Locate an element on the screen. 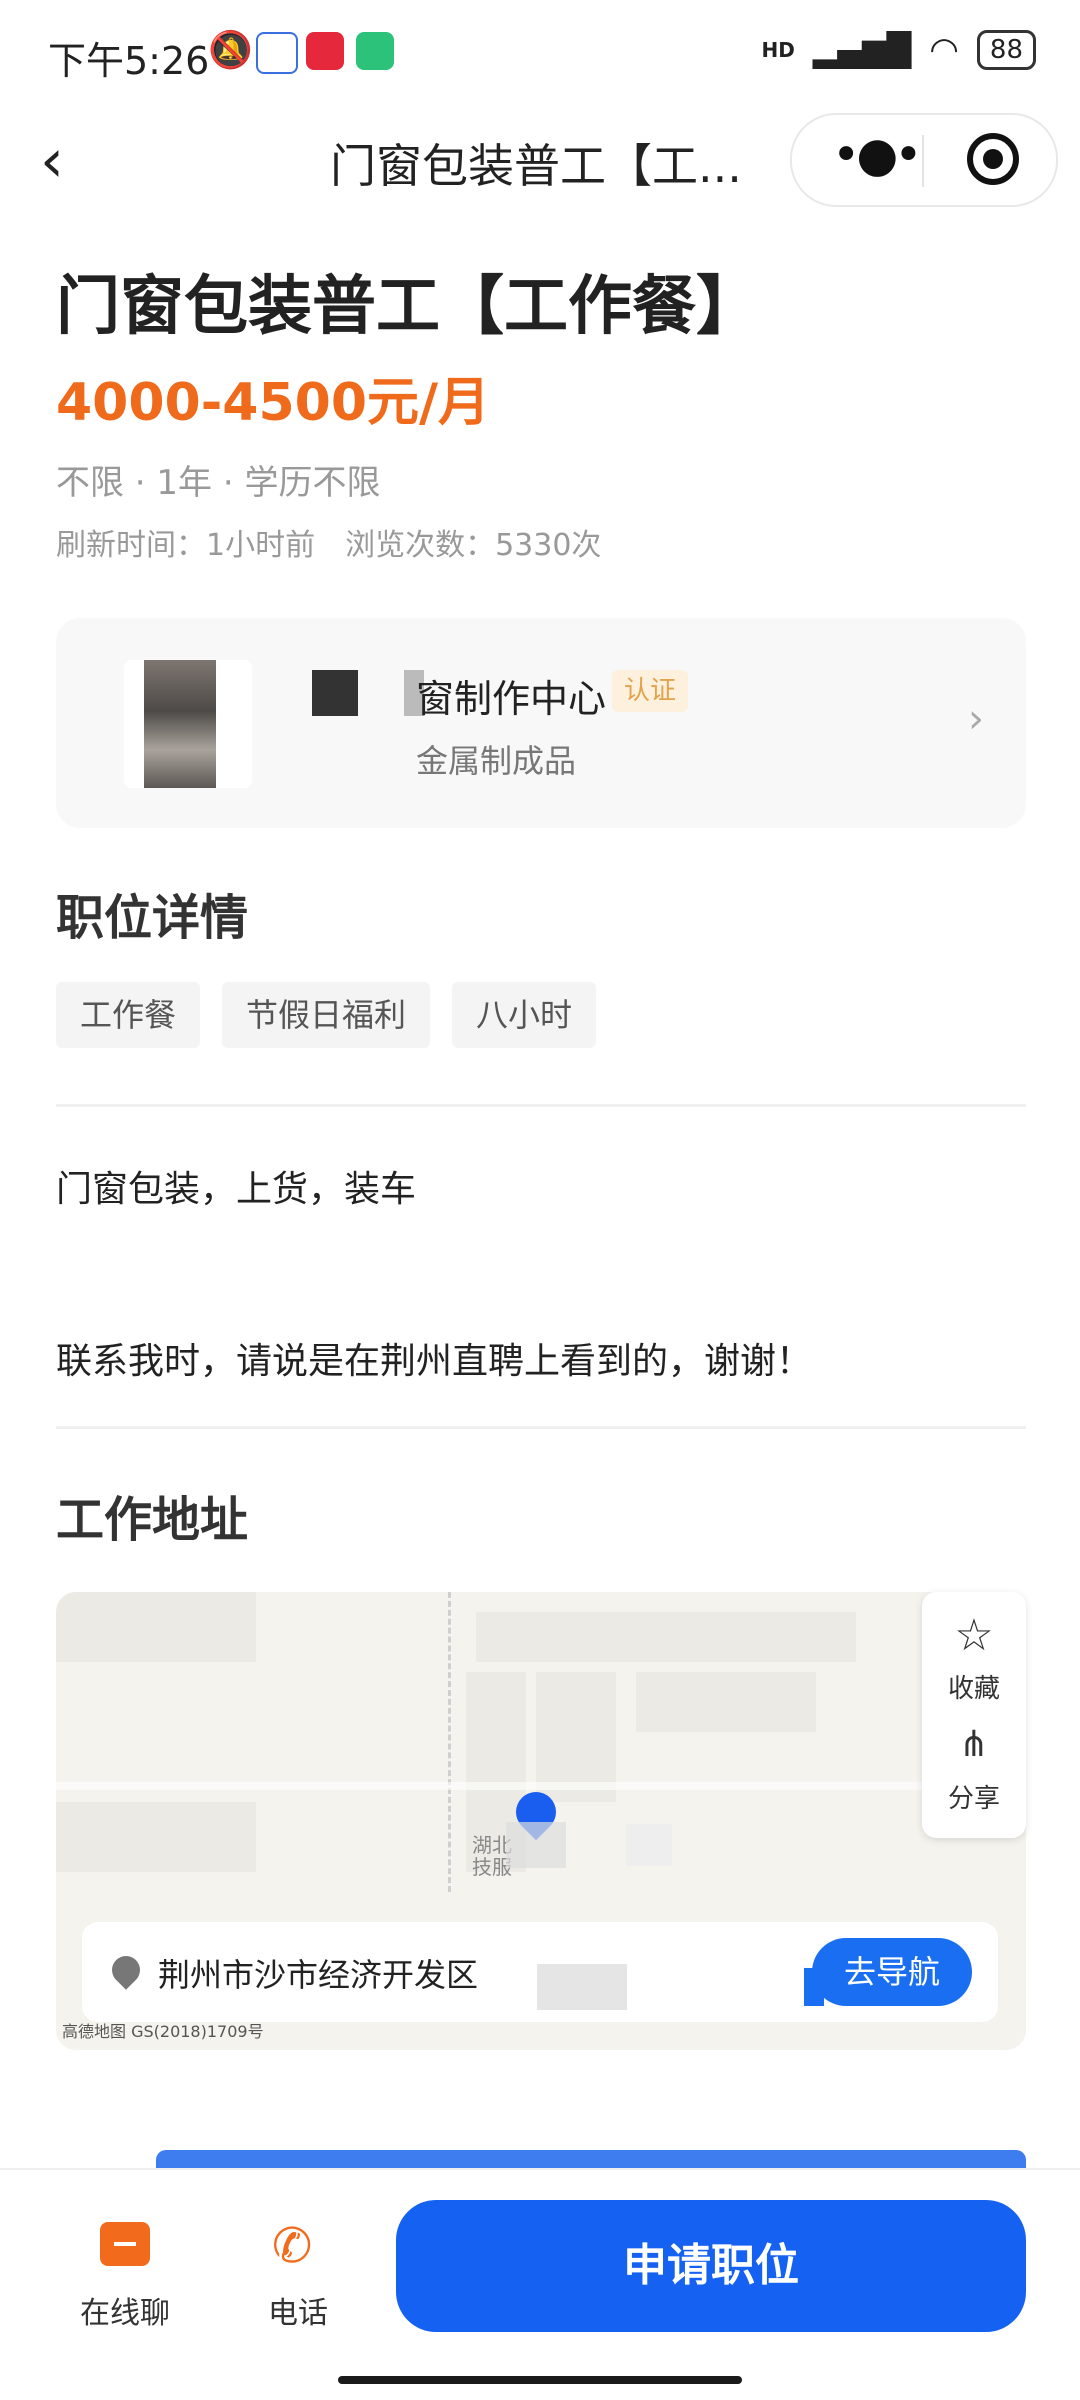  chevron-right-icon: › is located at coordinates (976, 719).